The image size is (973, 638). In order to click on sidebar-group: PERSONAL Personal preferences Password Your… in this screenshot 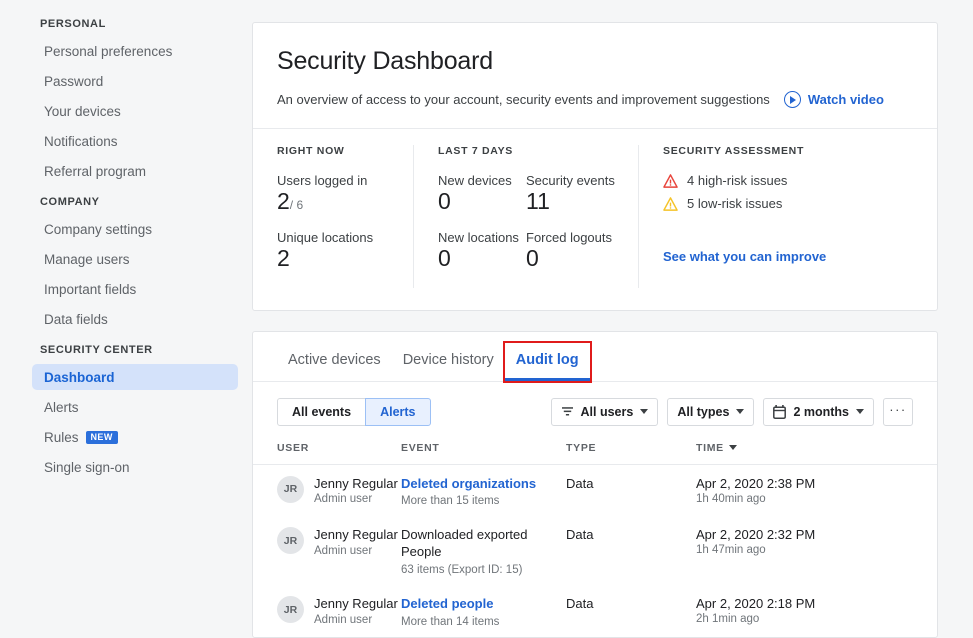, I will do `click(125, 101)`.